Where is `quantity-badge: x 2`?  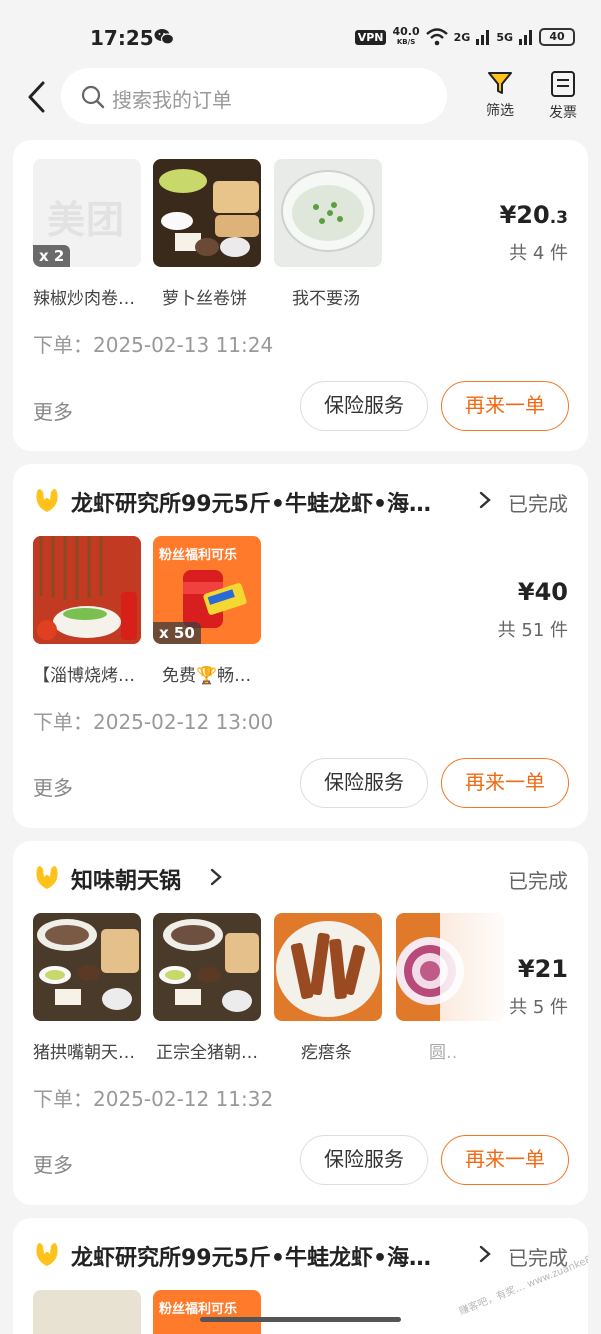 quantity-badge: x 2 is located at coordinates (52, 256).